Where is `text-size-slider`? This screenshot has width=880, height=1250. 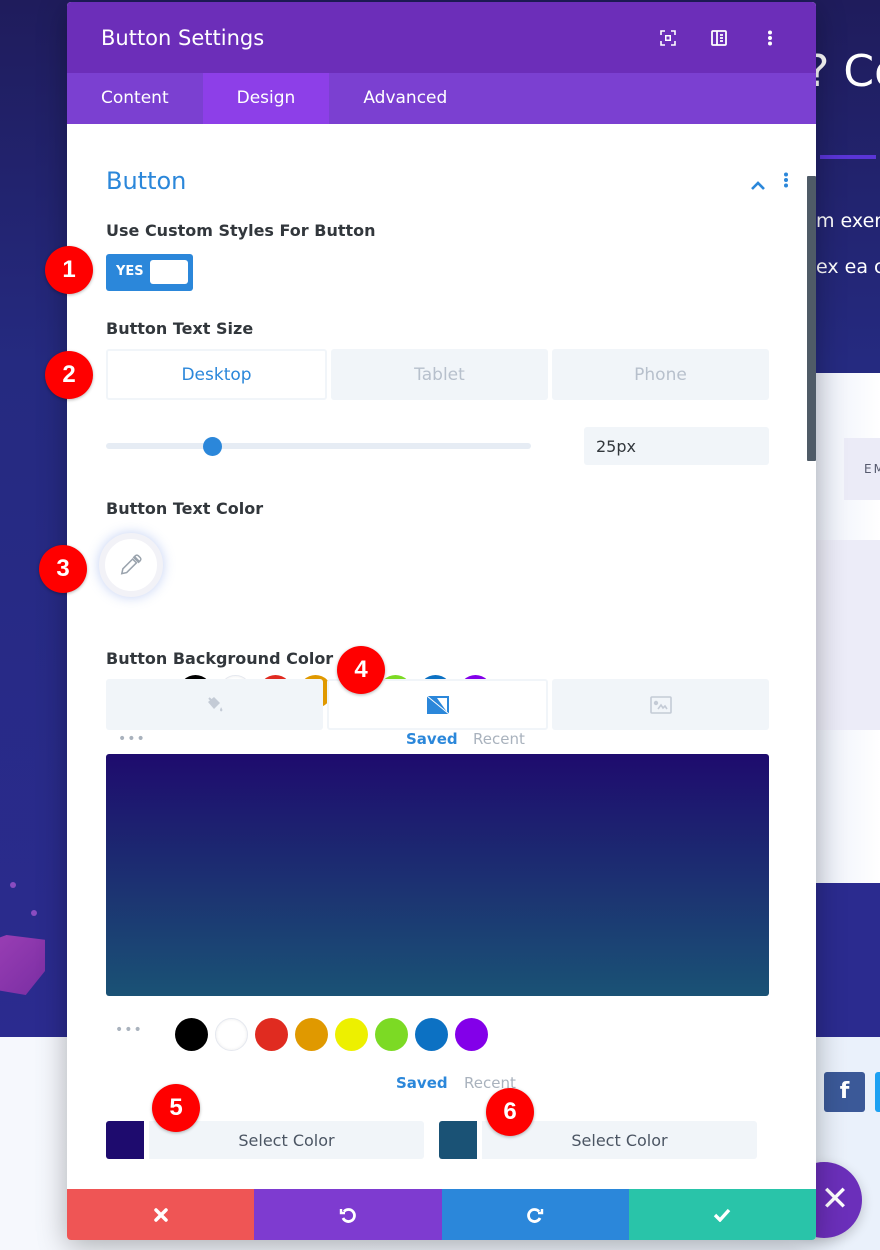
text-size-slider is located at coordinates (318, 446).